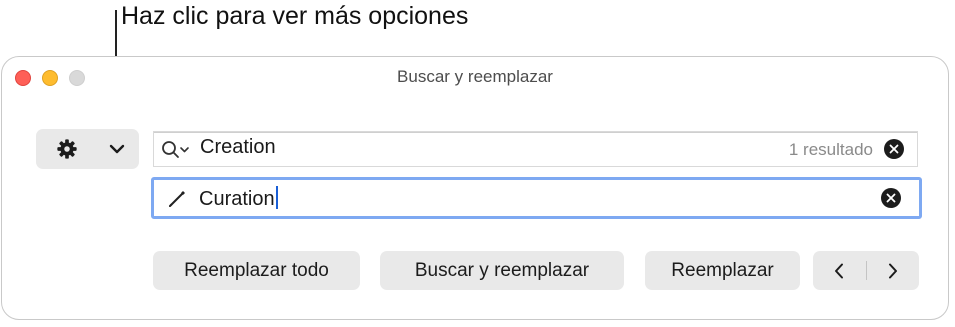  I want to click on chevron-down-icon, so click(117, 149).